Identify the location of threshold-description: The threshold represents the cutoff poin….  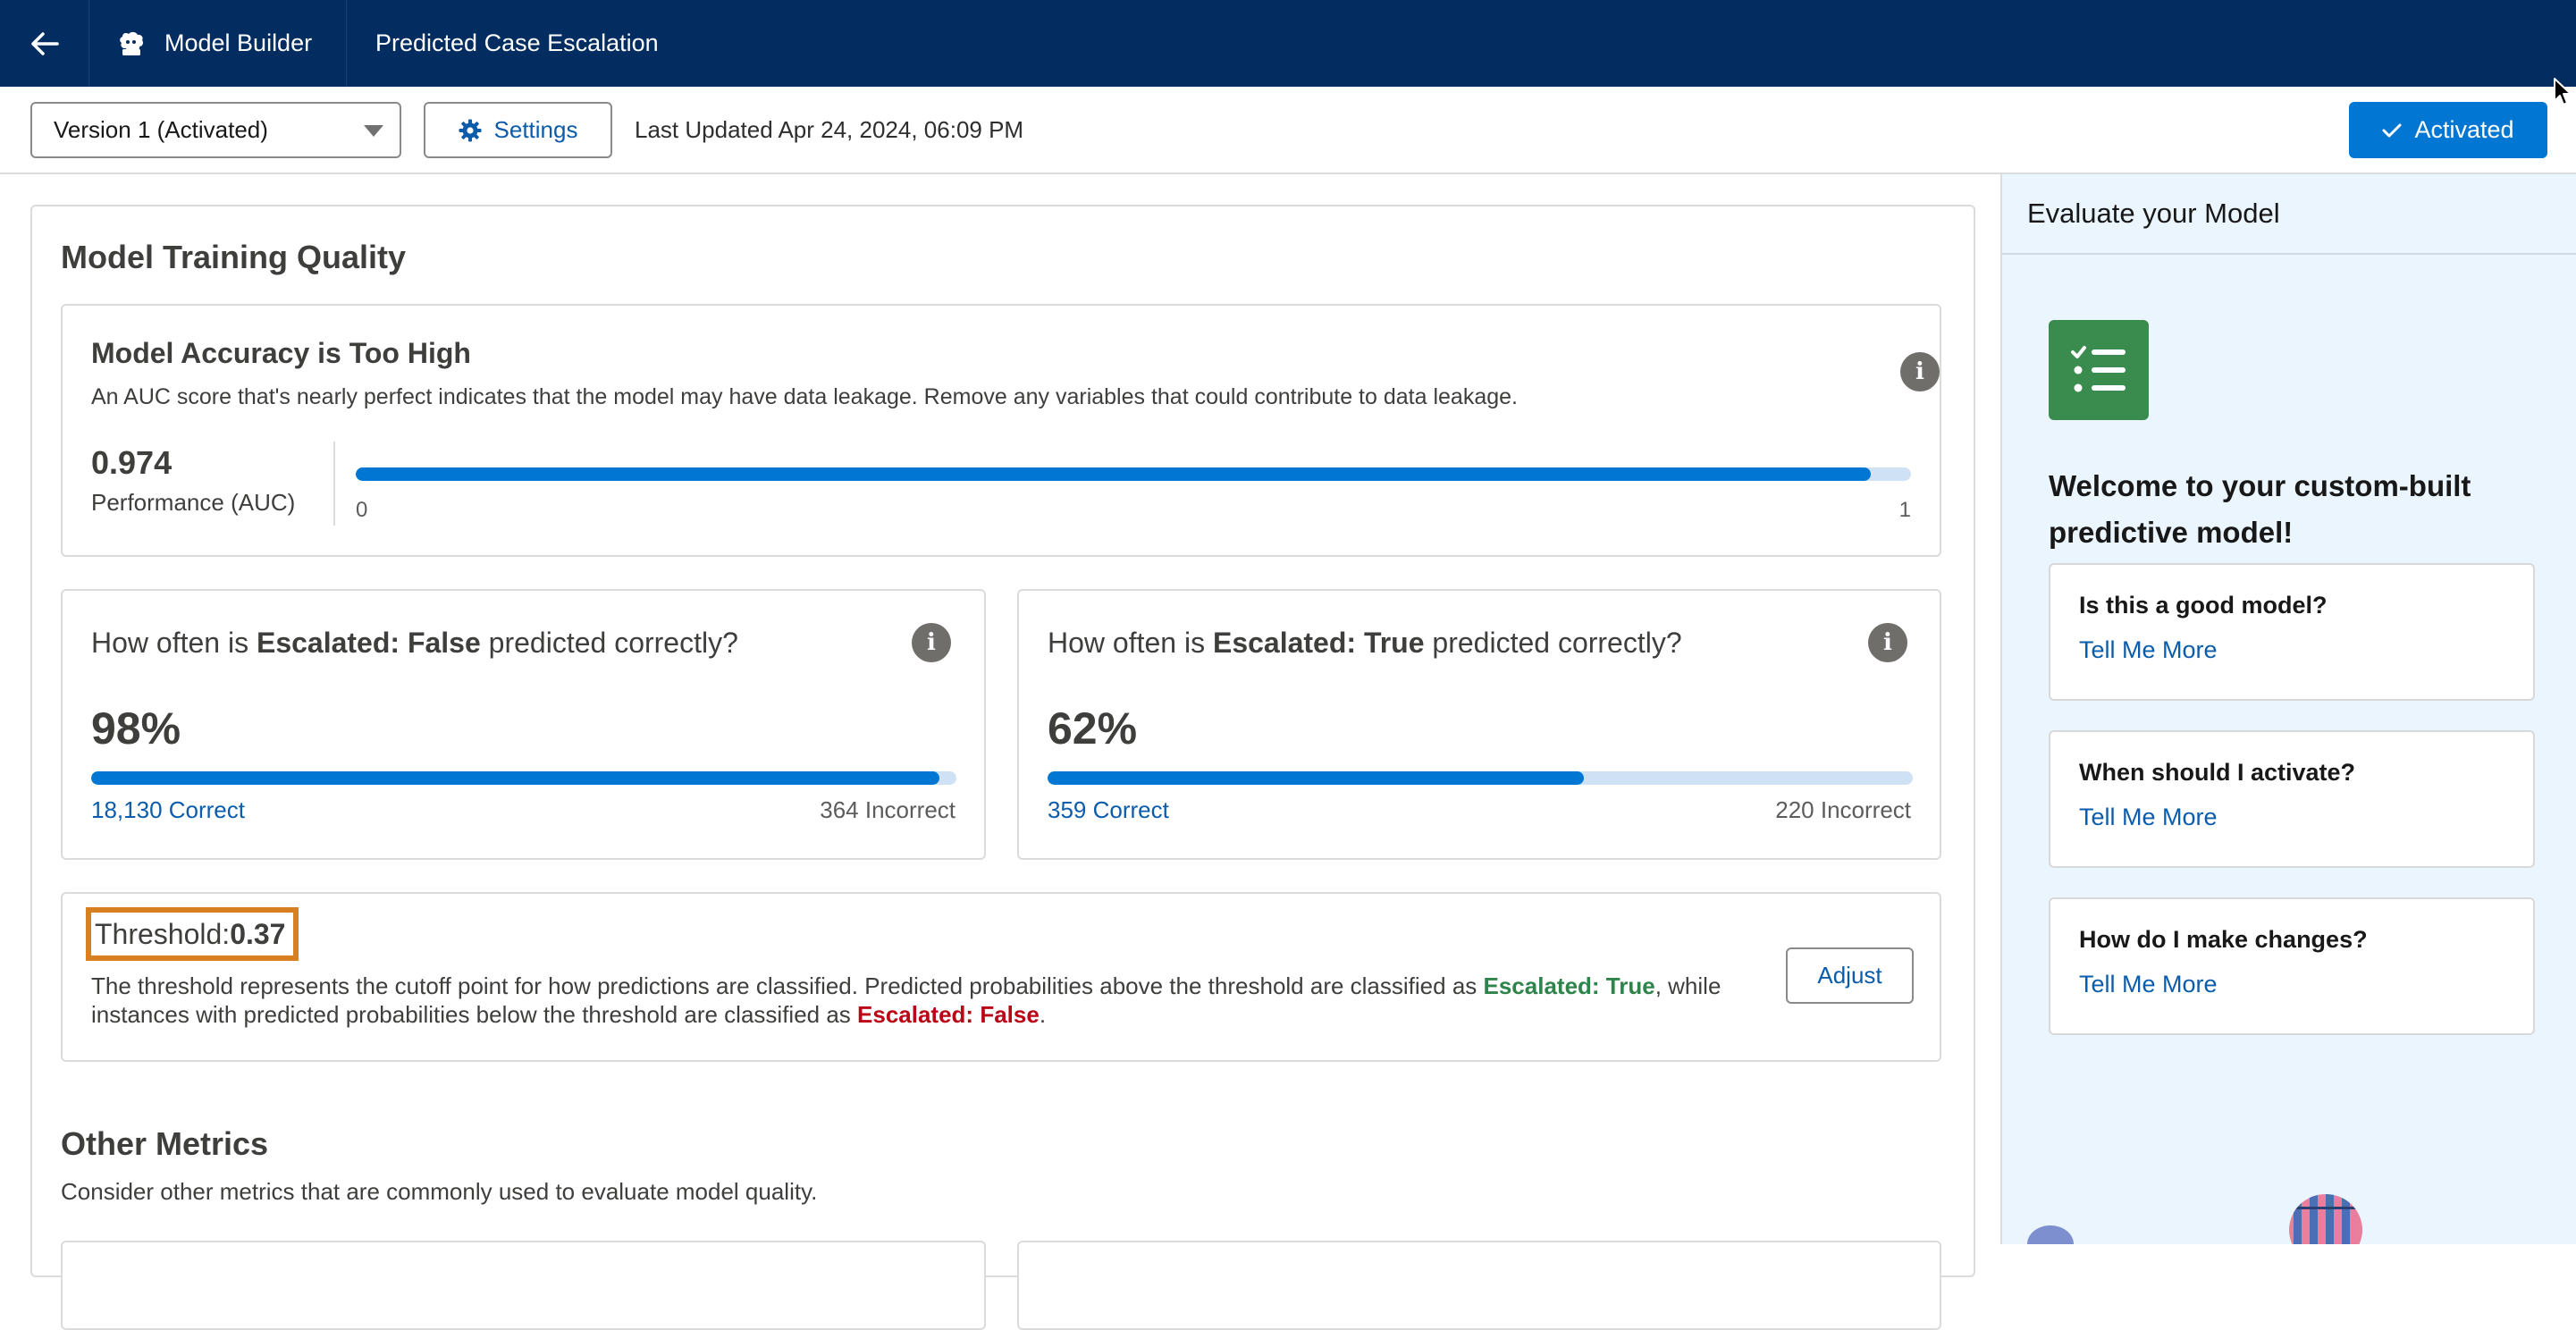
(907, 1000).